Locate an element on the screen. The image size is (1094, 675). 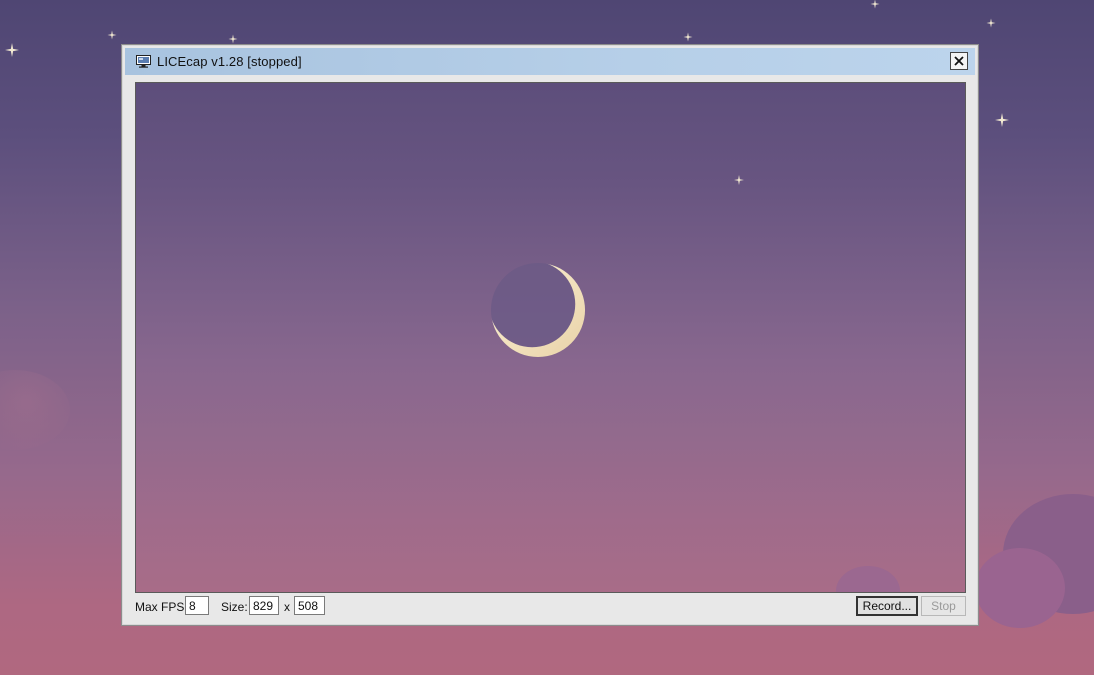
height-input is located at coordinates (309, 605).